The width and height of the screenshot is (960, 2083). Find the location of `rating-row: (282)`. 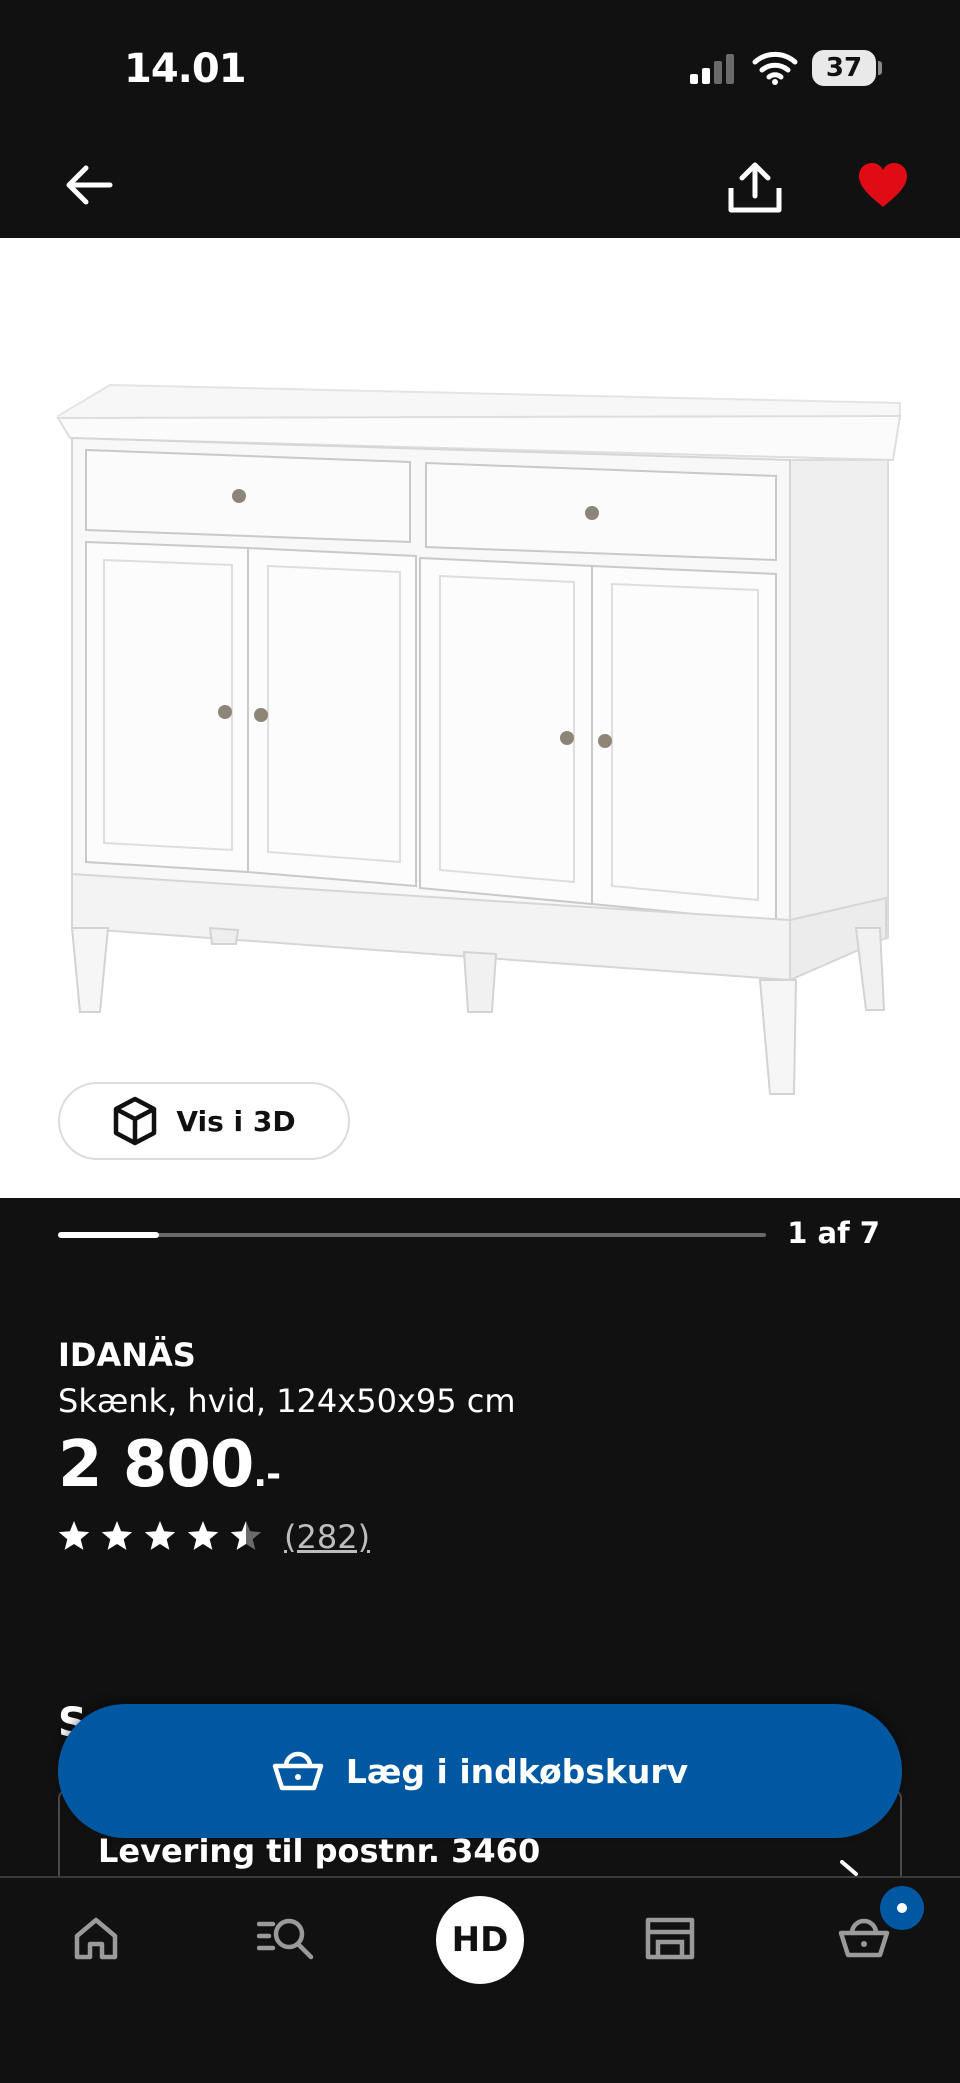

rating-row: (282) is located at coordinates (214, 1537).